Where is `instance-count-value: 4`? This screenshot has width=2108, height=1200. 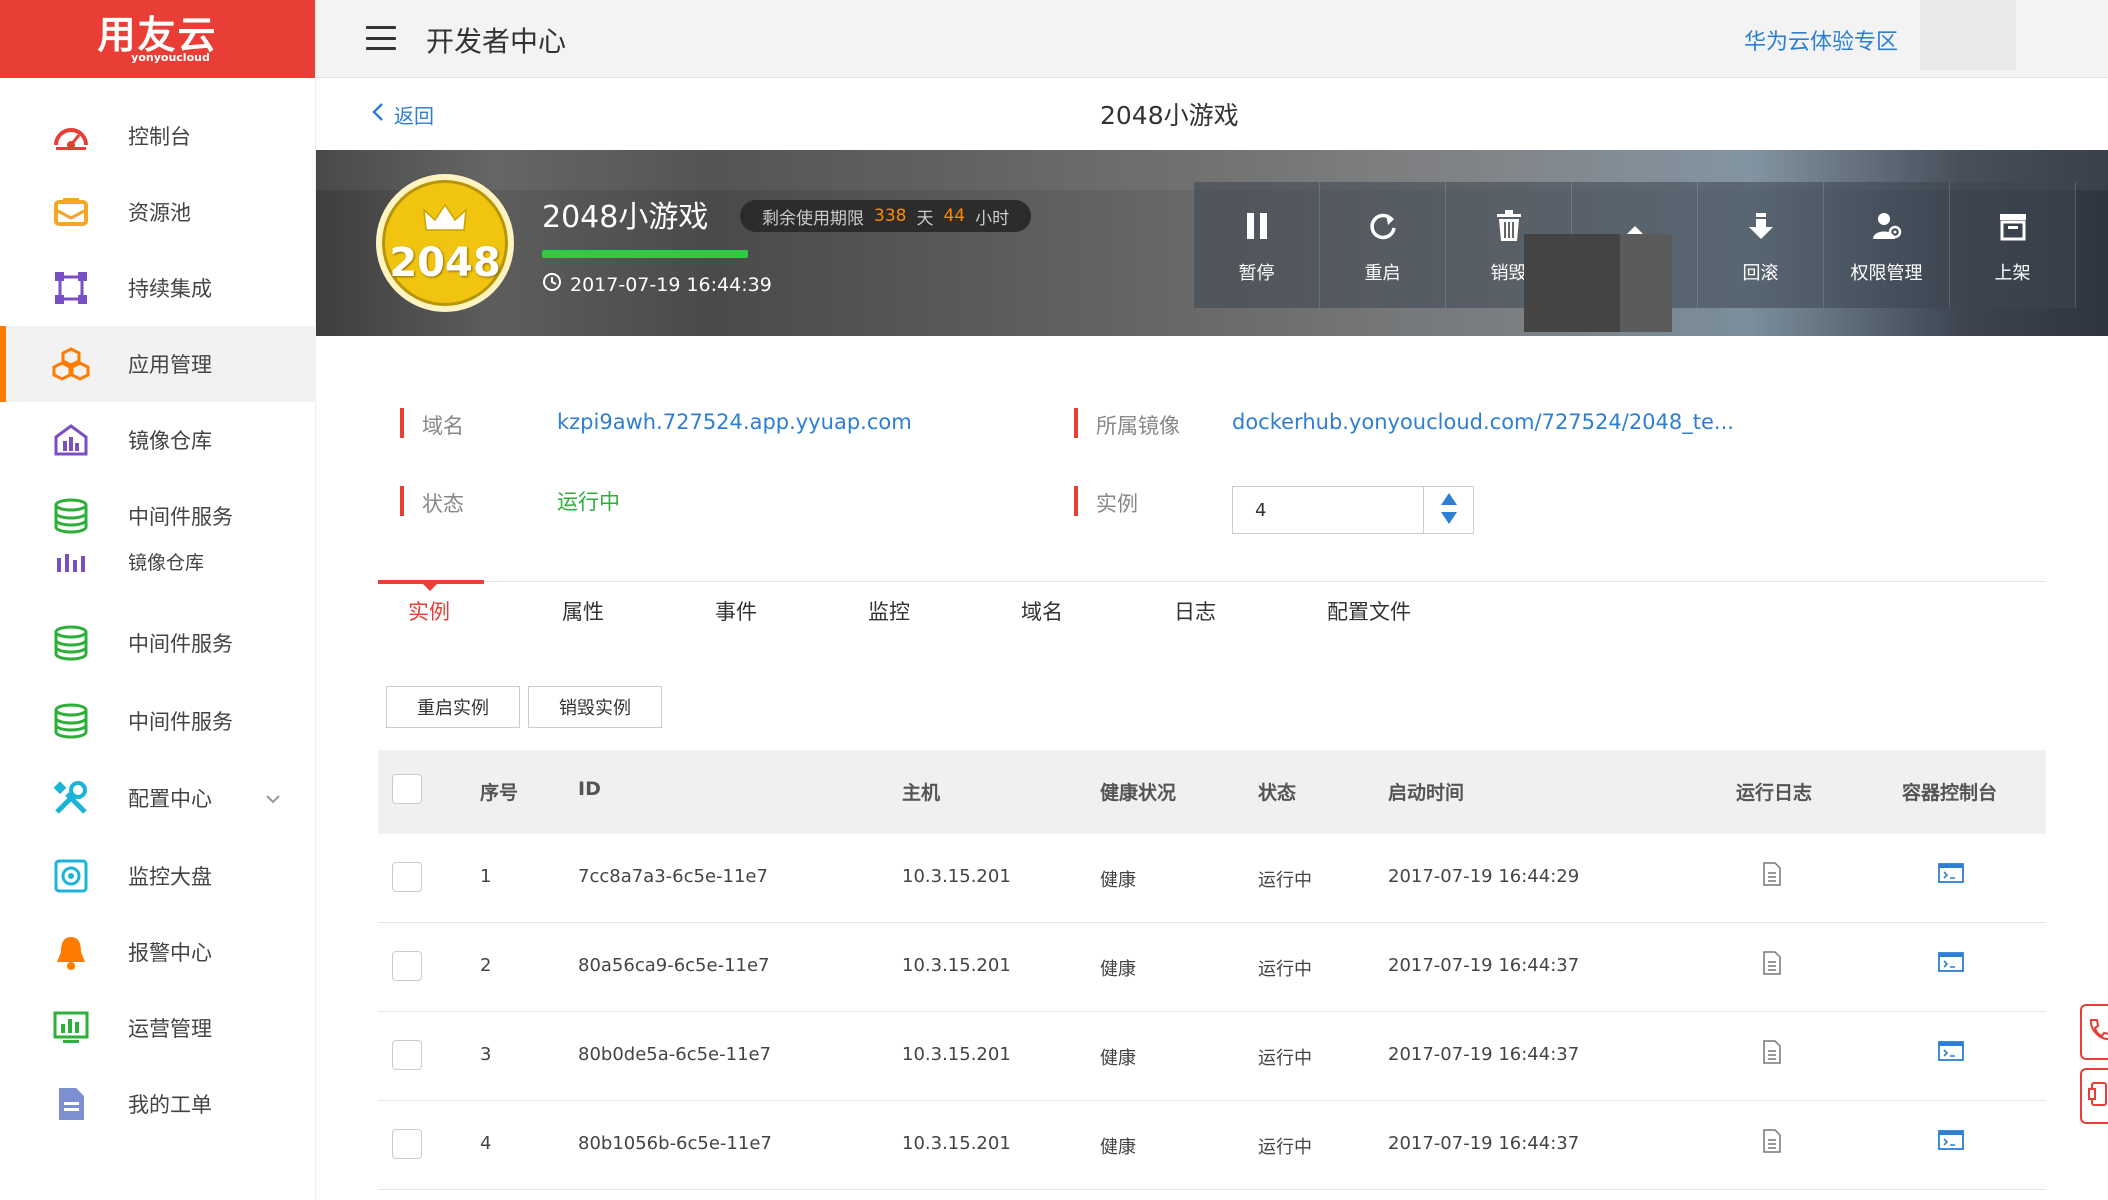 instance-count-value: 4 is located at coordinates (1260, 510).